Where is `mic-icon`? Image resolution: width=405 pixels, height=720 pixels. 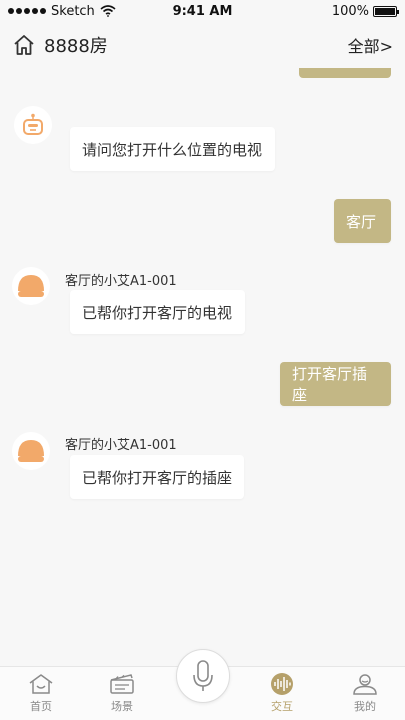 mic-icon is located at coordinates (203, 675).